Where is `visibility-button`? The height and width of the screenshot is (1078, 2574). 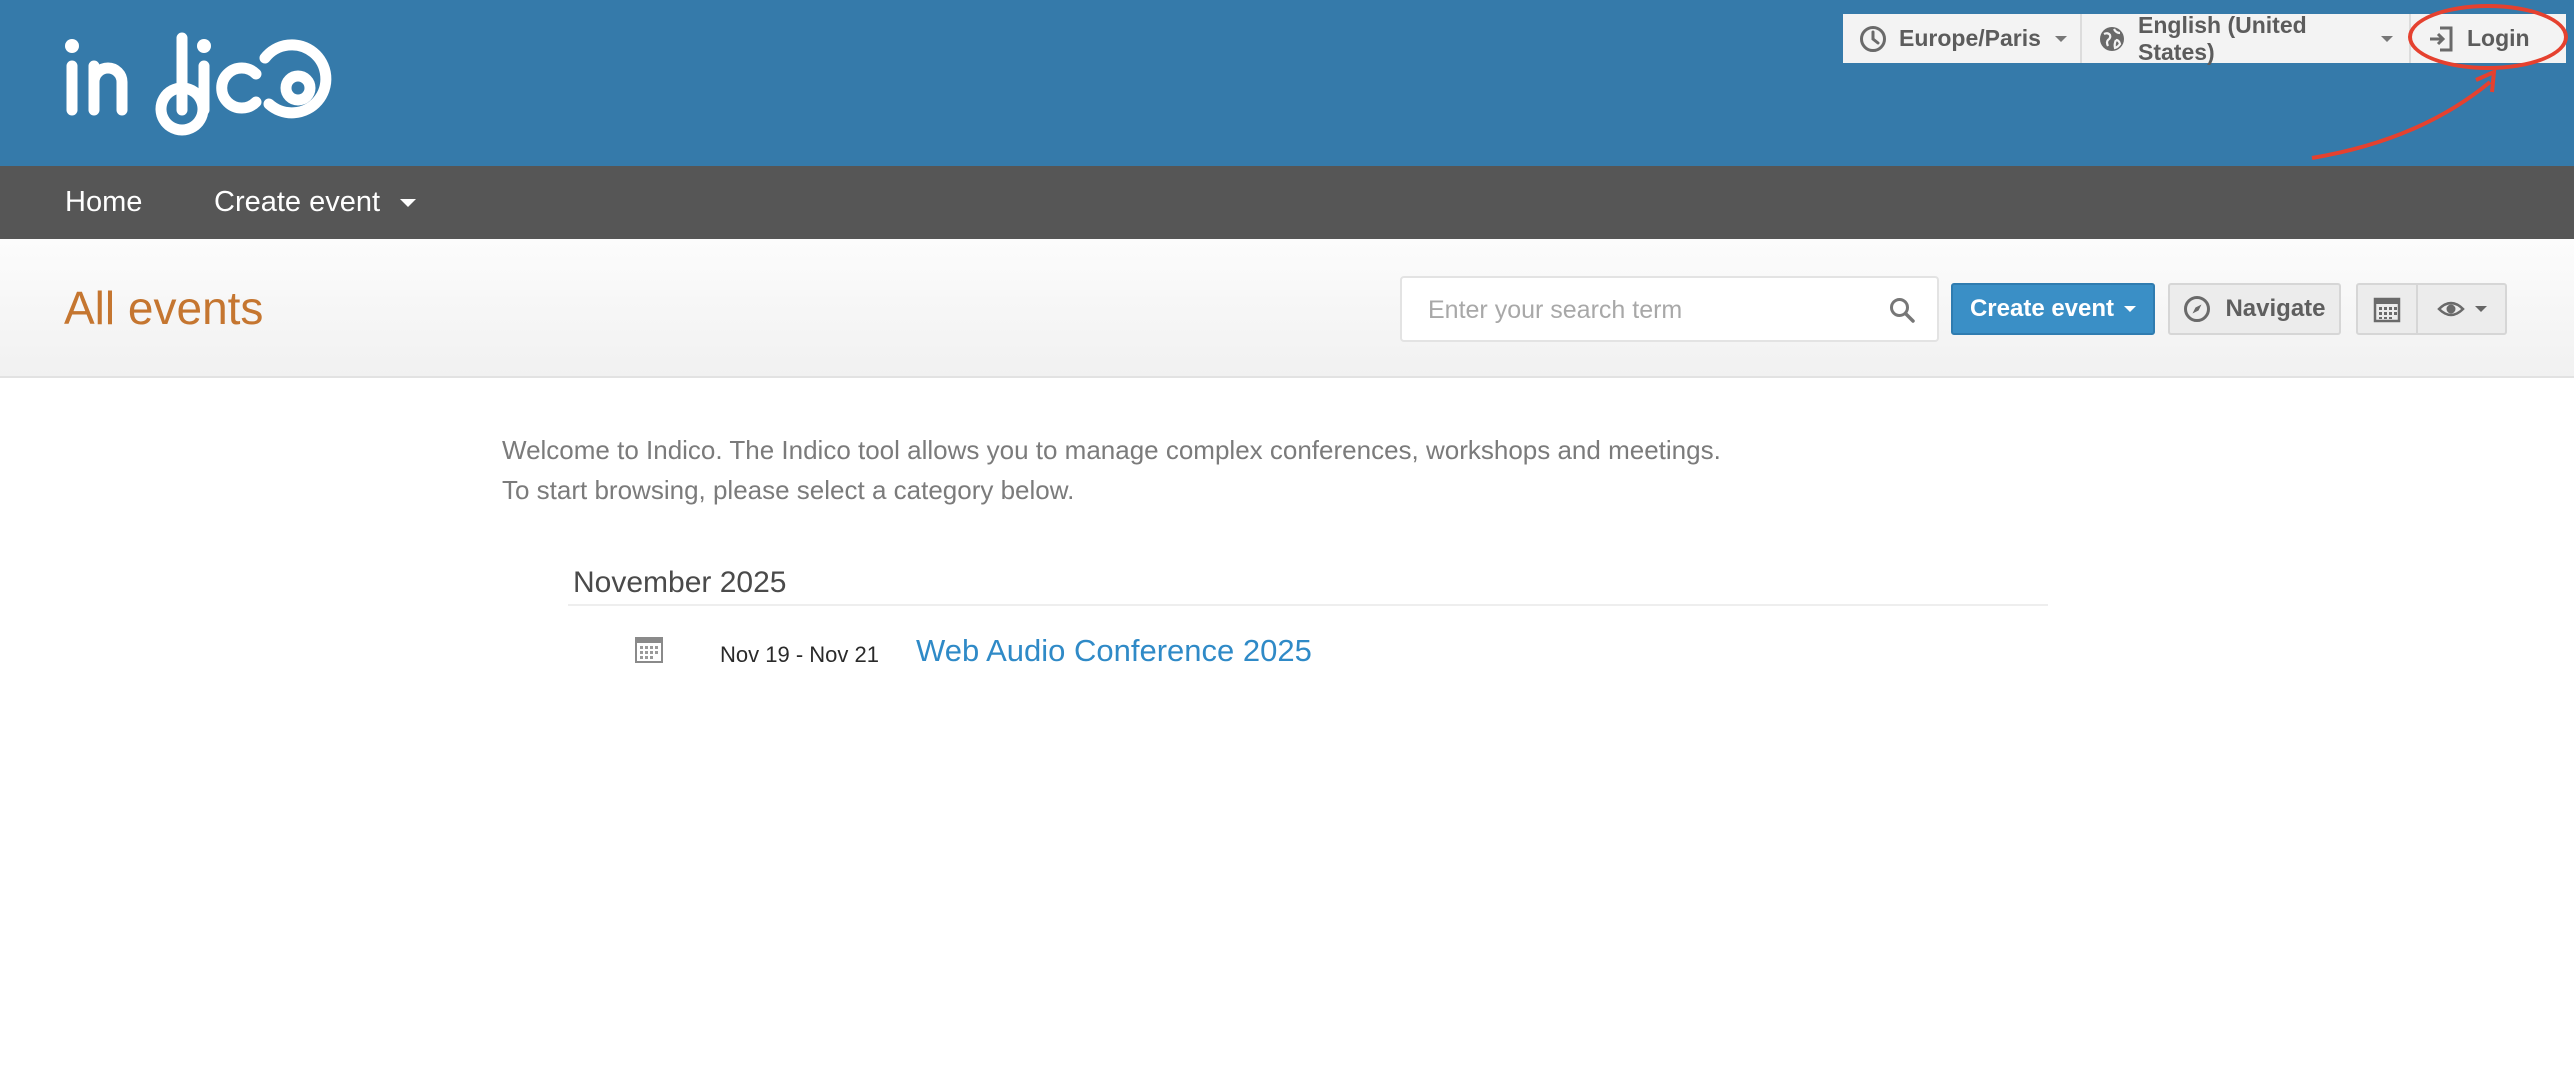
visibility-button is located at coordinates (2461, 309).